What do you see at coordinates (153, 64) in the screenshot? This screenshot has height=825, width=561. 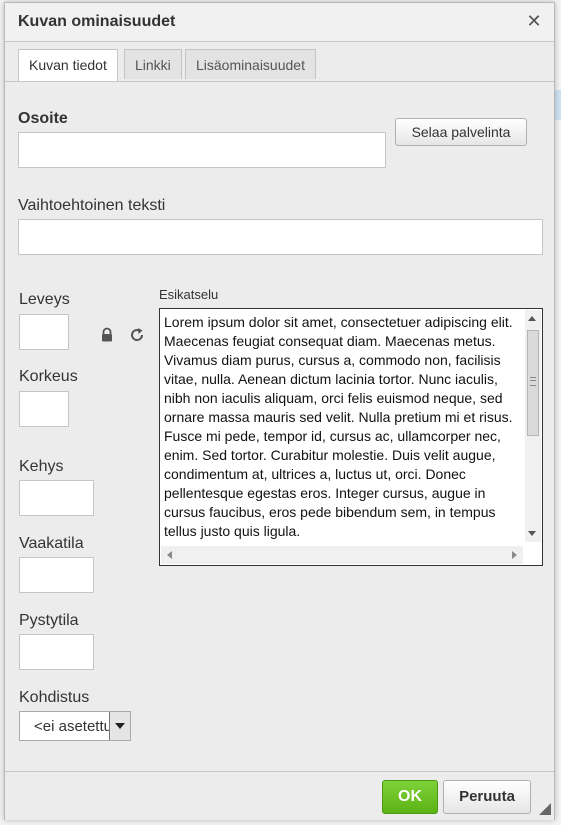 I see `tab-link: Linkki` at bounding box center [153, 64].